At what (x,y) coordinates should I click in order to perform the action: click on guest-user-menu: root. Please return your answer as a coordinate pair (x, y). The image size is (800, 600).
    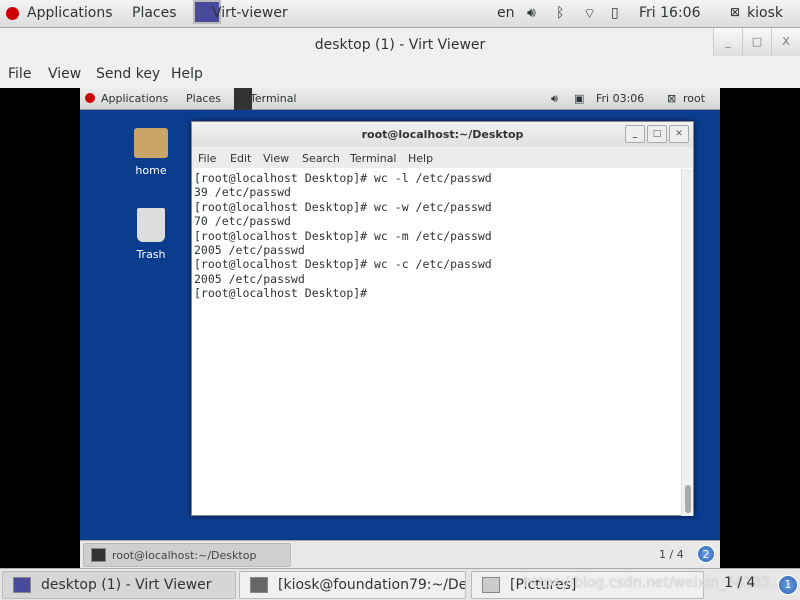
    Looking at the image, I should click on (694, 98).